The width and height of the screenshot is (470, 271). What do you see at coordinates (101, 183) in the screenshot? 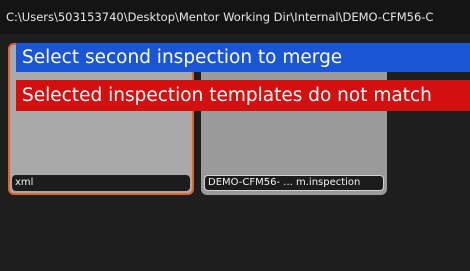
I see `tile-caption: xml` at bounding box center [101, 183].